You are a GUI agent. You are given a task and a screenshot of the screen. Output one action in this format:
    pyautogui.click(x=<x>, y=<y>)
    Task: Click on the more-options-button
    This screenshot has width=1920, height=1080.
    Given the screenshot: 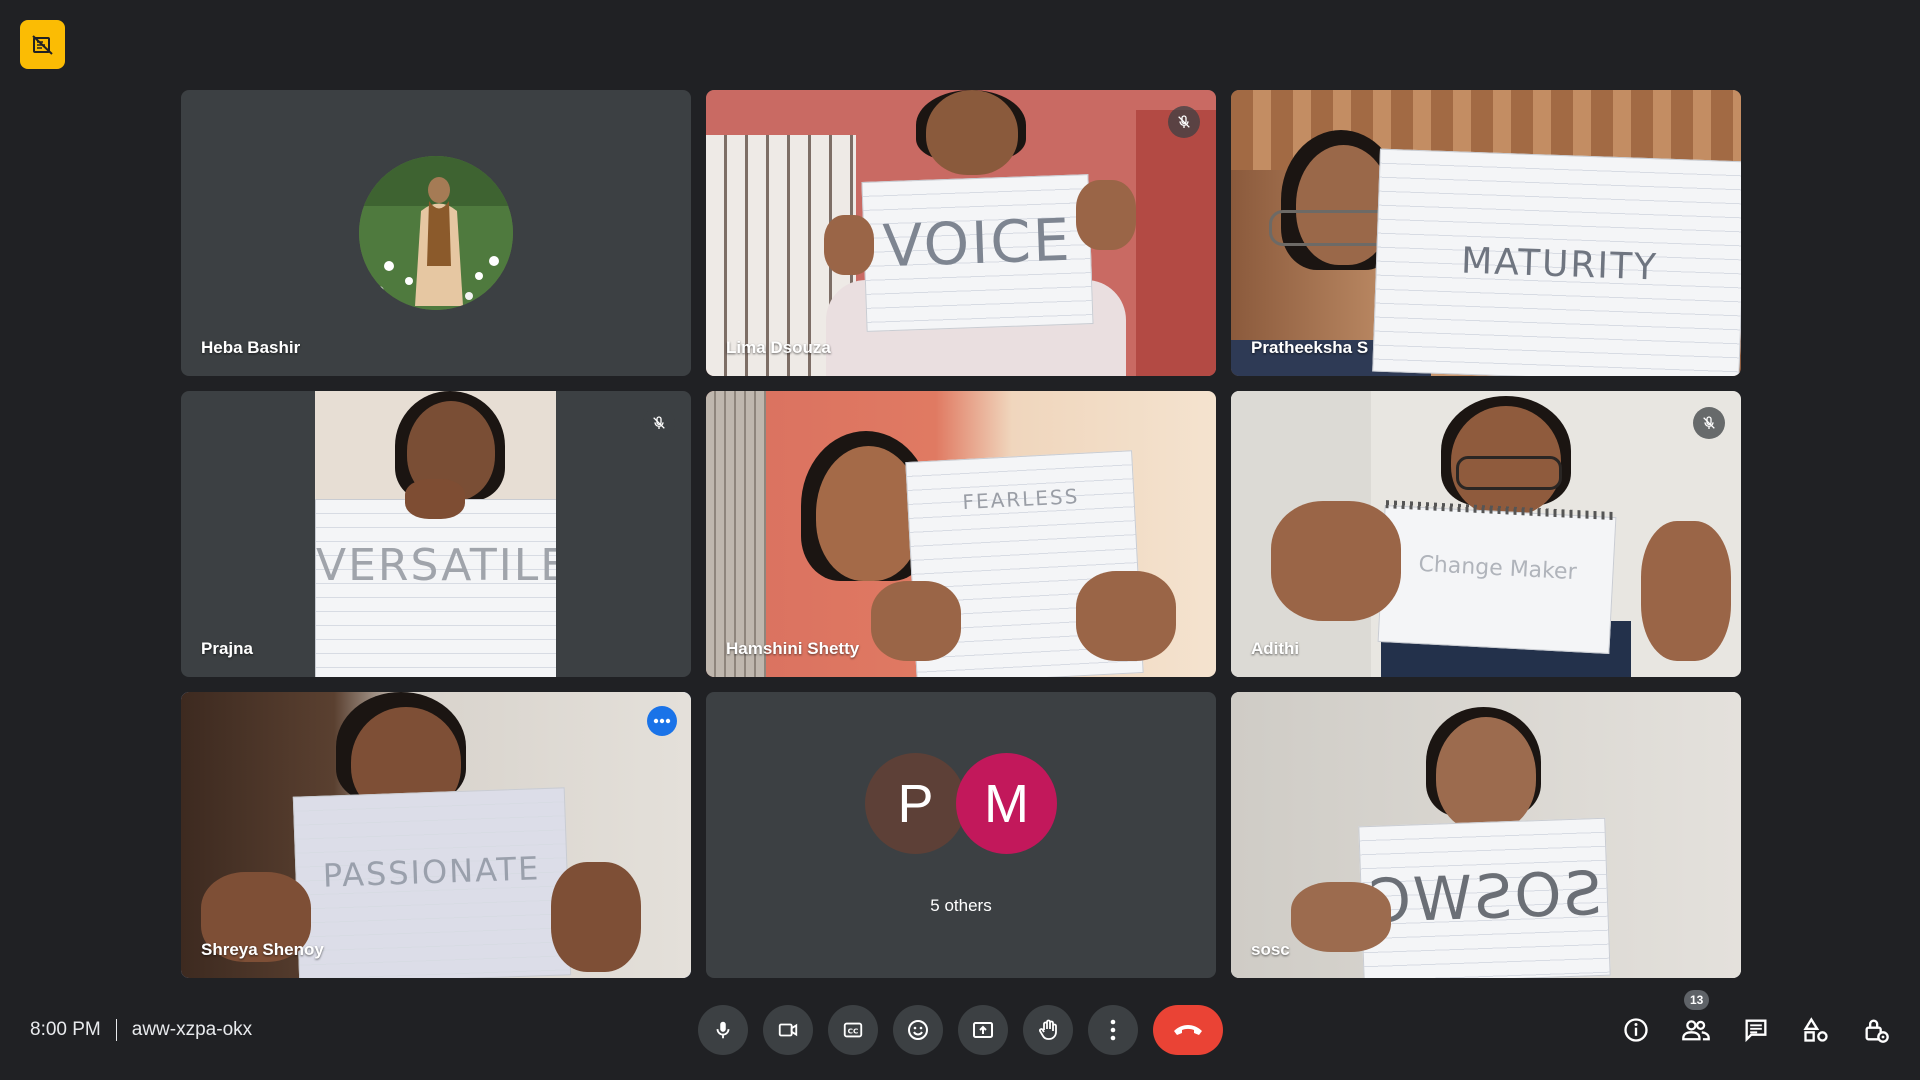 What is the action you would take?
    pyautogui.click(x=1113, y=1030)
    